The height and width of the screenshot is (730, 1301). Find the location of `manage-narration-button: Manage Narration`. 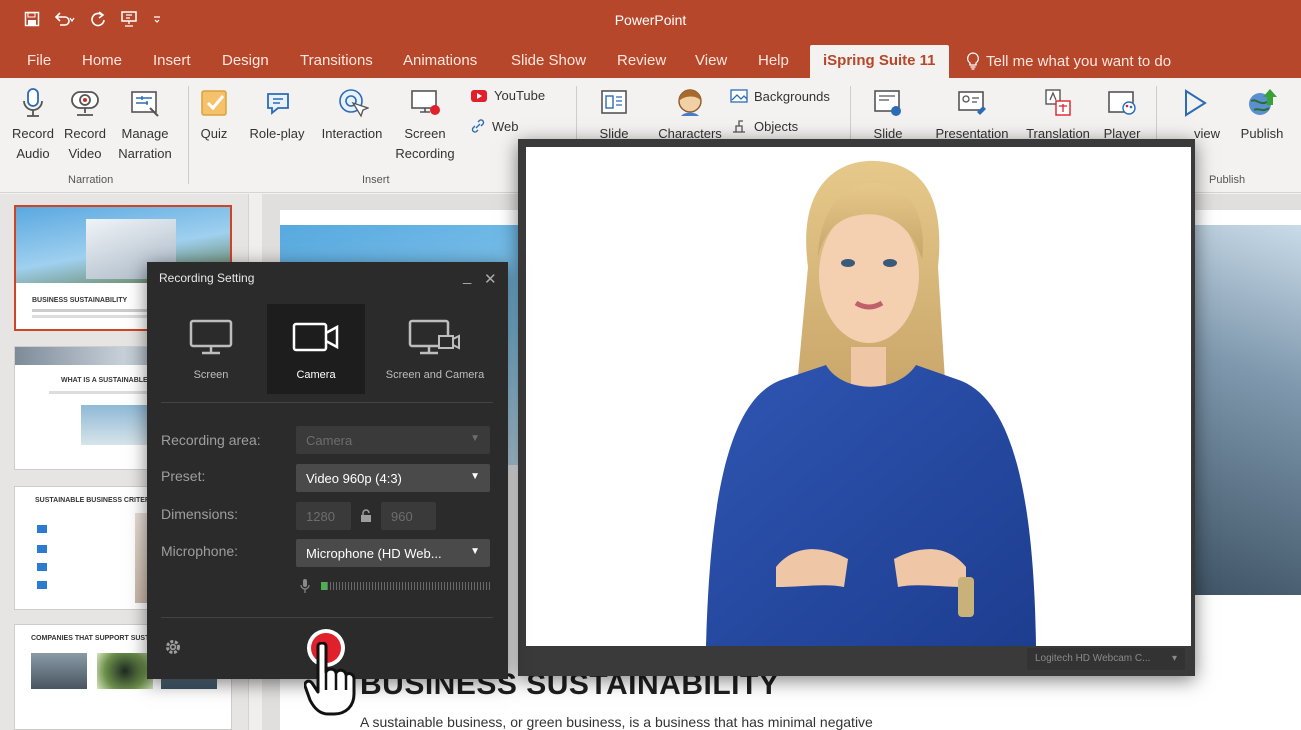

manage-narration-button: Manage Narration is located at coordinates (145, 125).